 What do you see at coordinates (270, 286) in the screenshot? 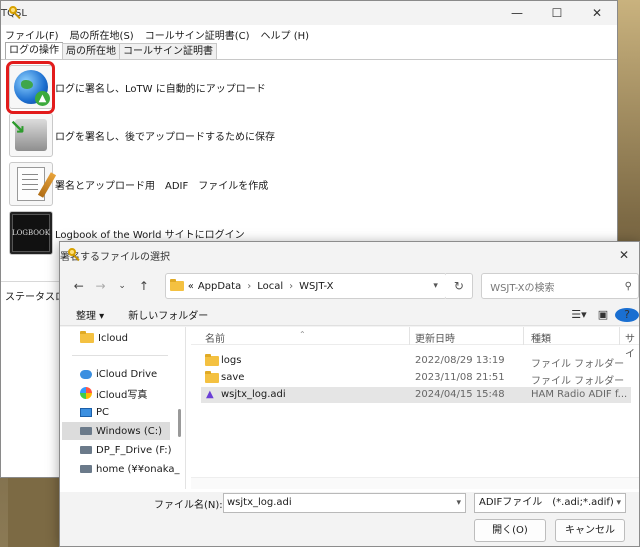
I see `breadcrumb-local: Local` at bounding box center [270, 286].